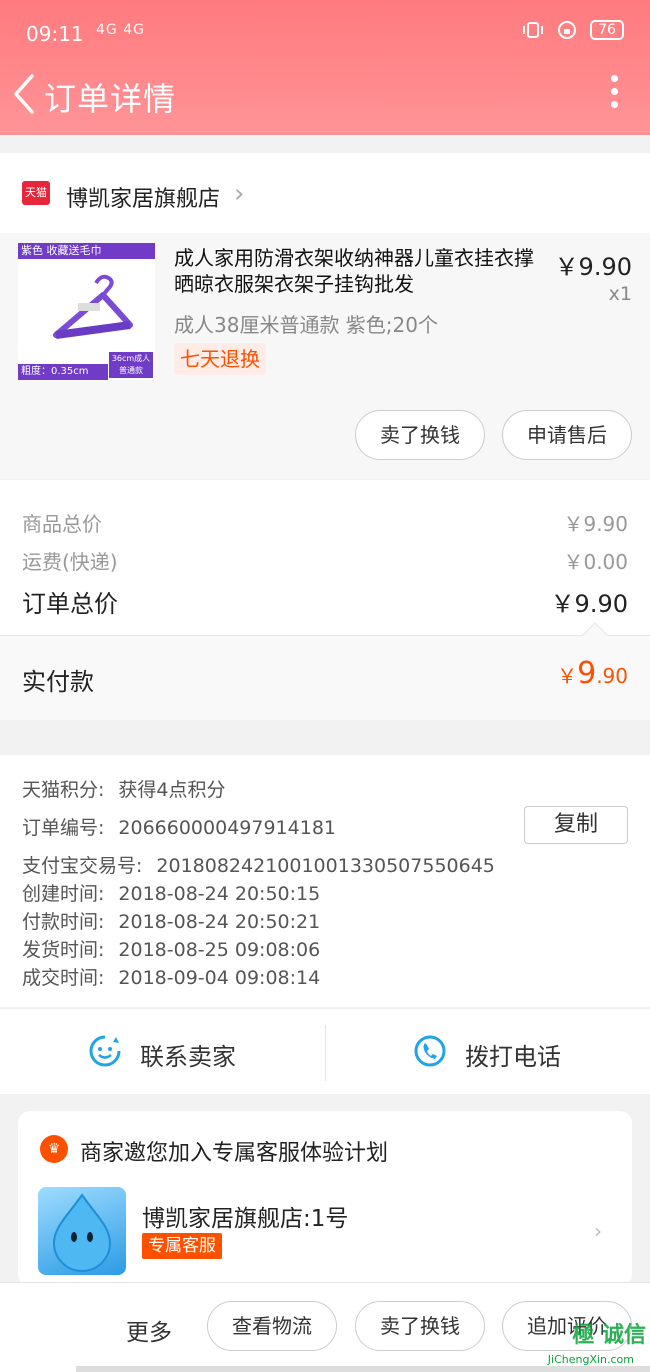 The width and height of the screenshot is (650, 1372). I want to click on product-image-bottom-text: 粗度：0.35cm, so click(63, 372).